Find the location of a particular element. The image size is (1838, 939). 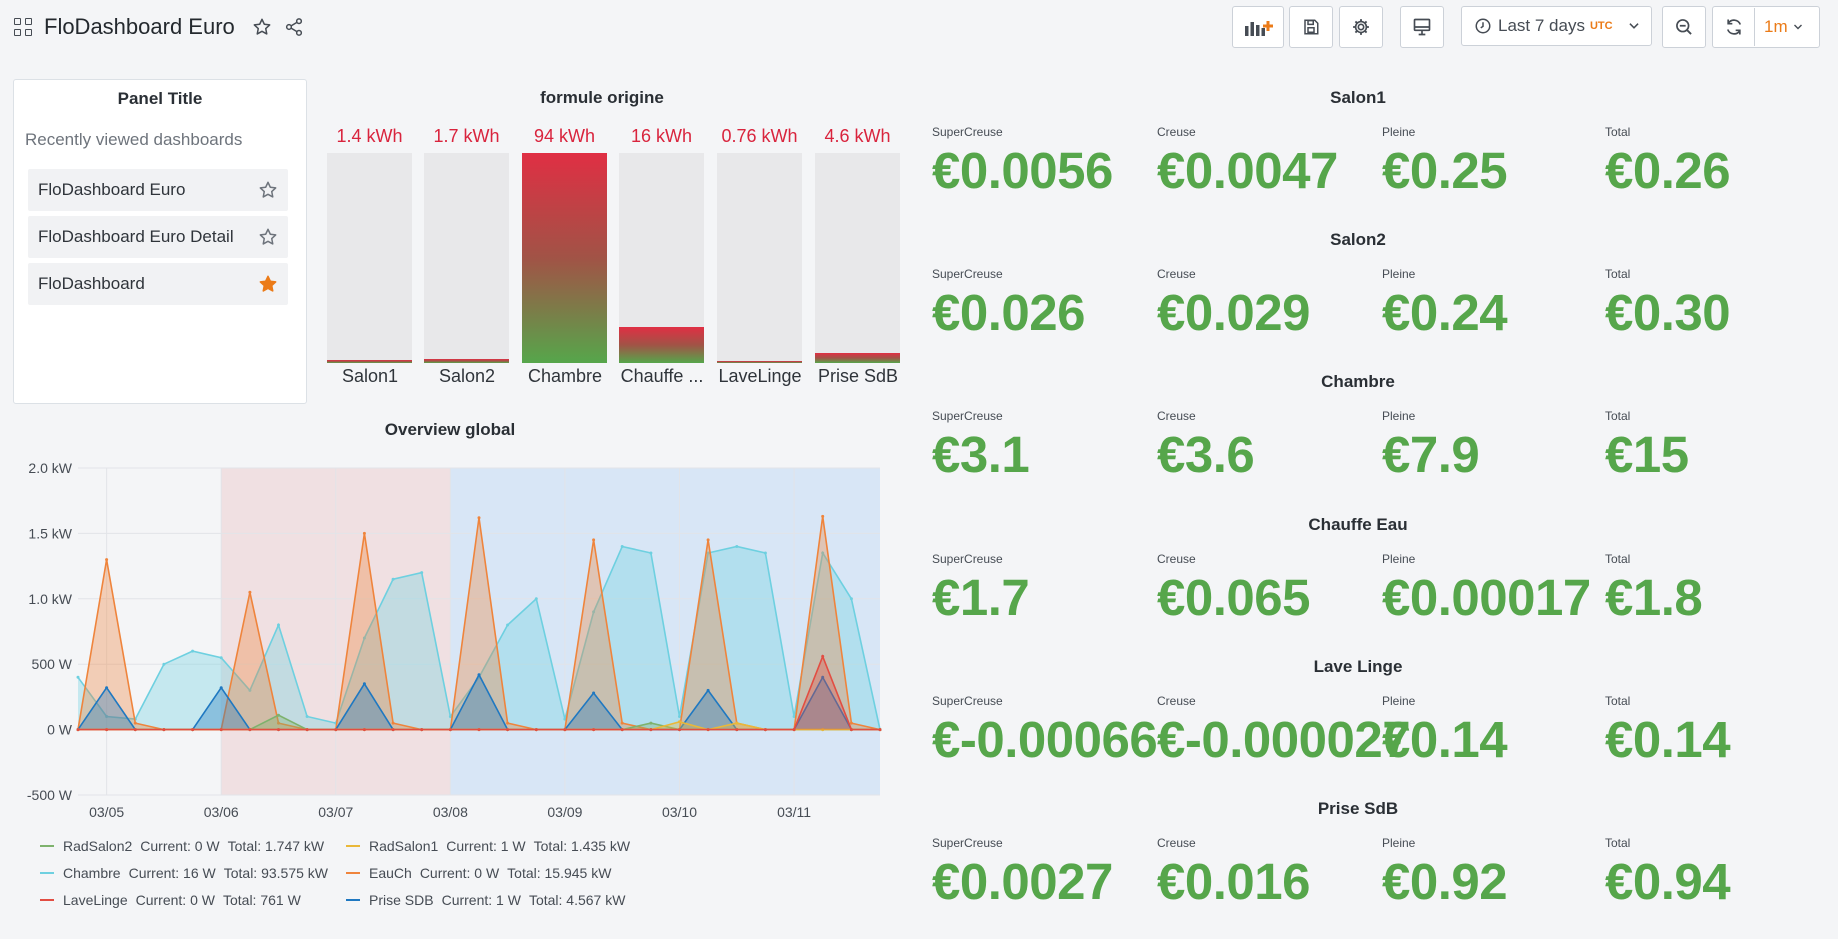

legend-item: EauCh Current: 0 W Total: 15.945 kW is located at coordinates (482, 873).